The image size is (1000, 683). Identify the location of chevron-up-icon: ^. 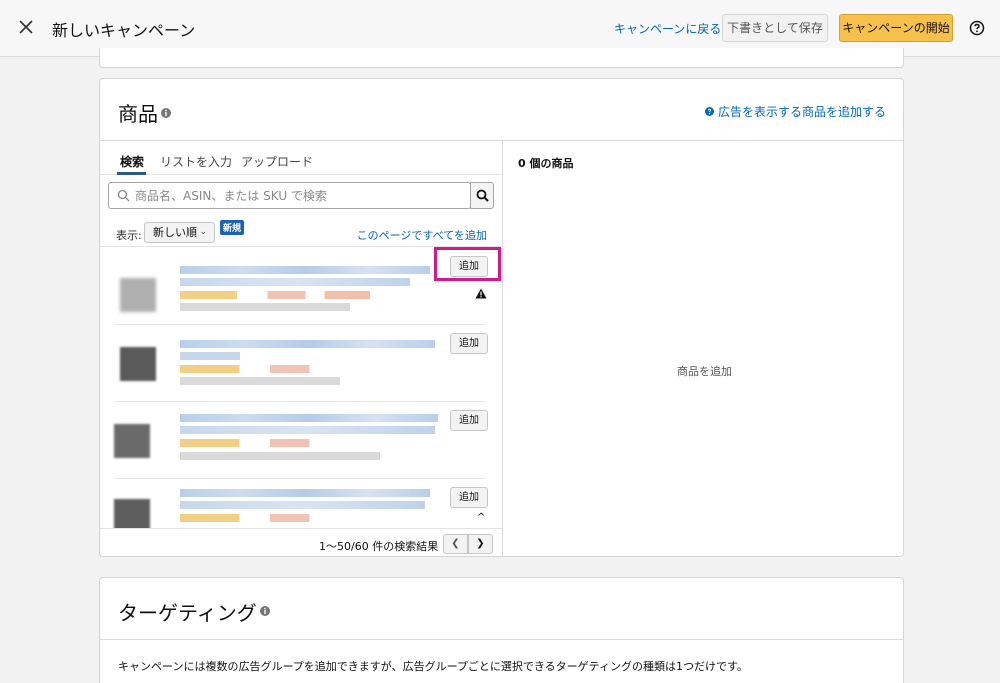
(481, 517).